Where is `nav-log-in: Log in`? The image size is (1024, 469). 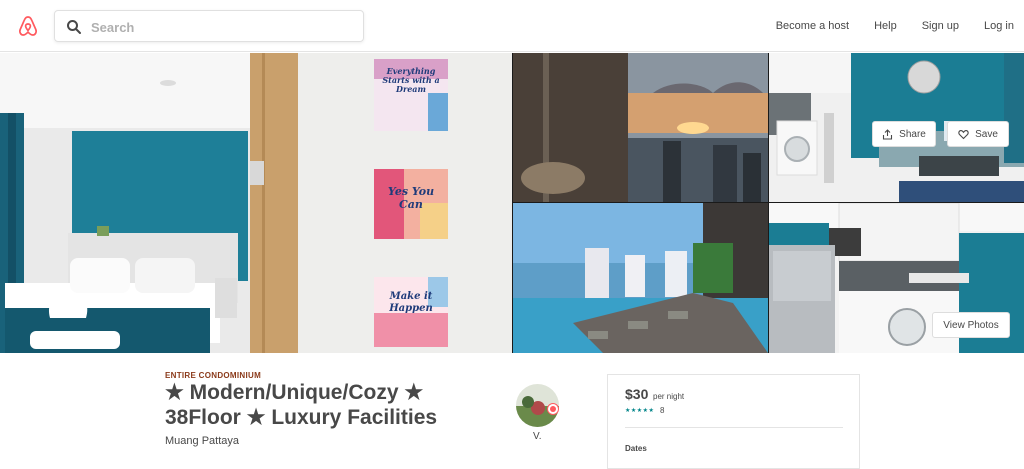 nav-log-in: Log in is located at coordinates (999, 26).